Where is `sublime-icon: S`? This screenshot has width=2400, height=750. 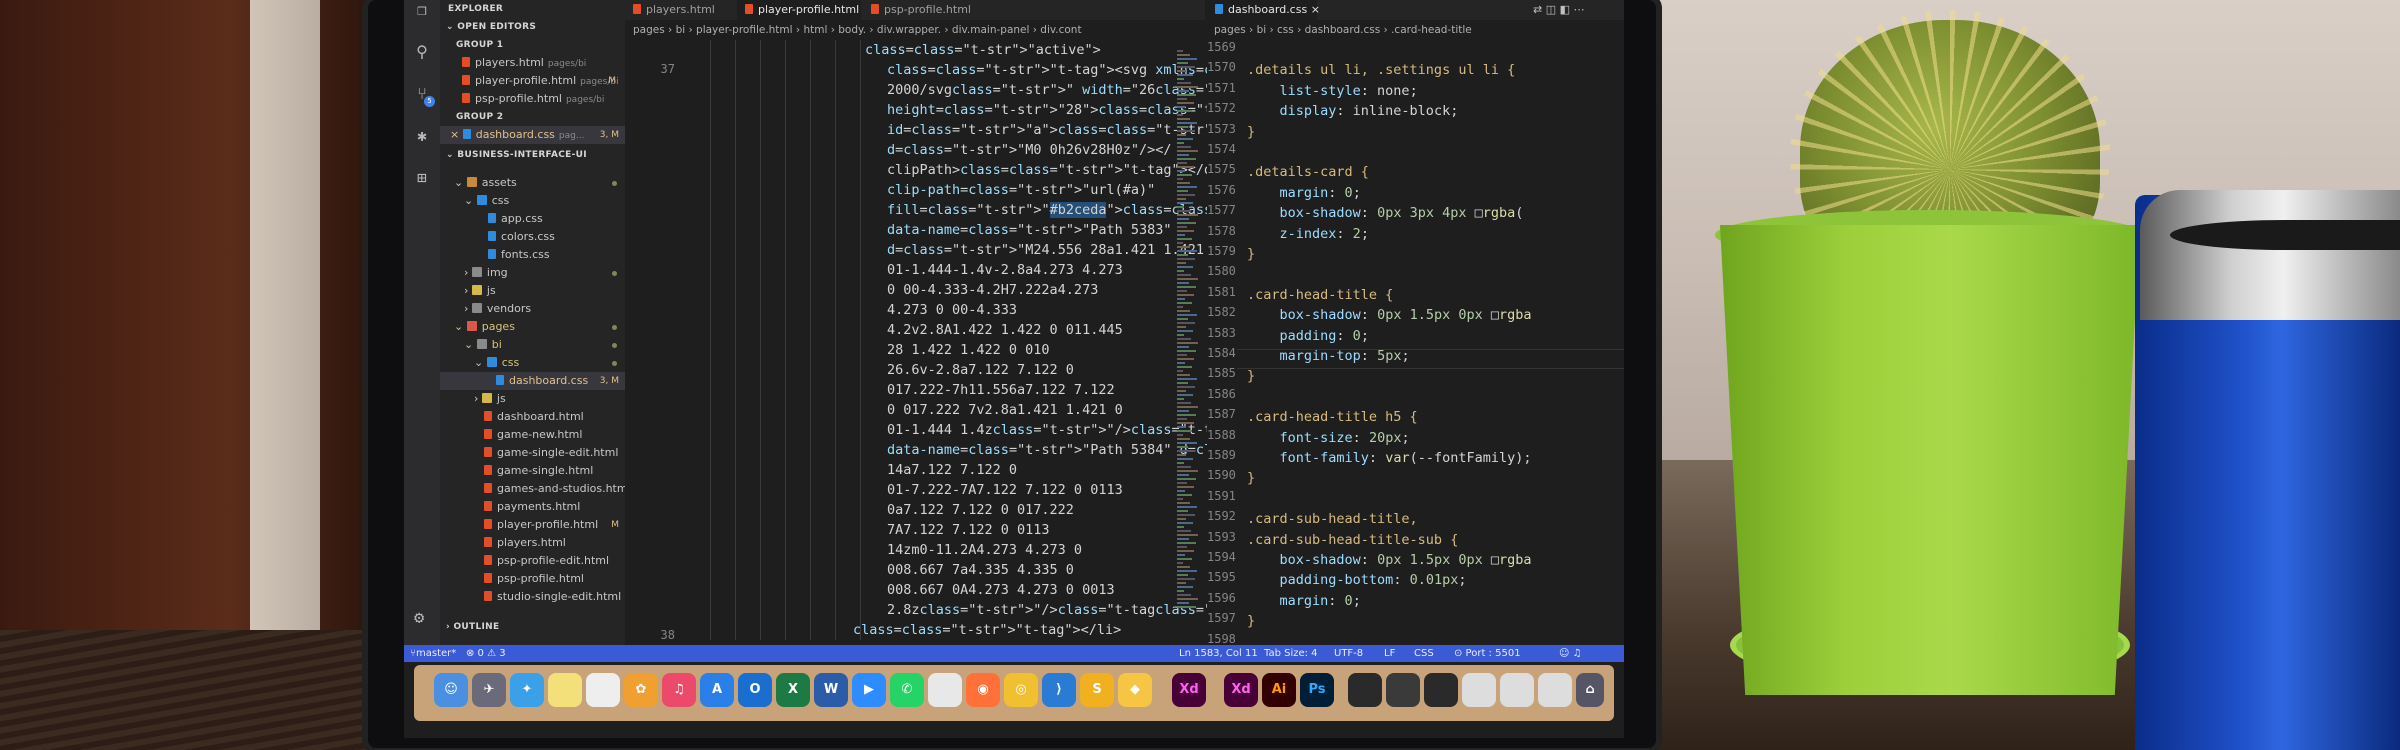 sublime-icon: S is located at coordinates (1097, 690).